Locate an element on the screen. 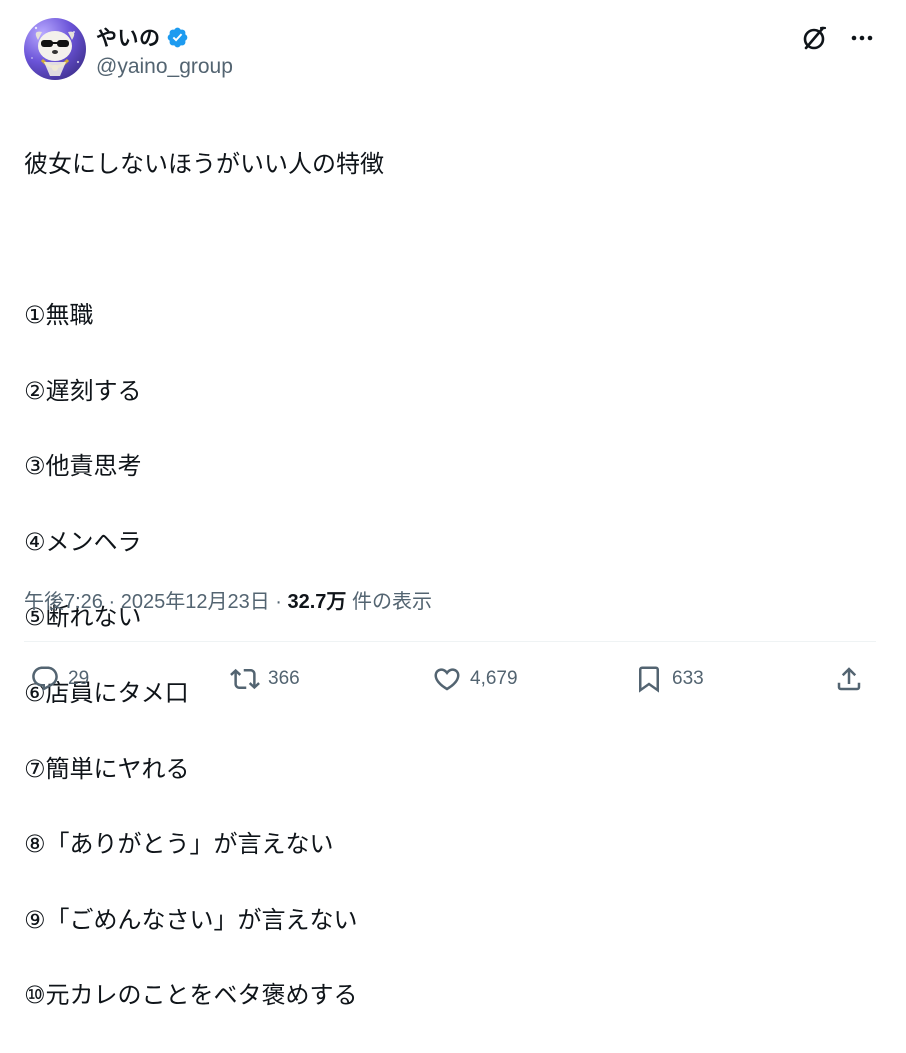 The image size is (906, 1053). user-handle: @yaino_group is located at coordinates (164, 67).